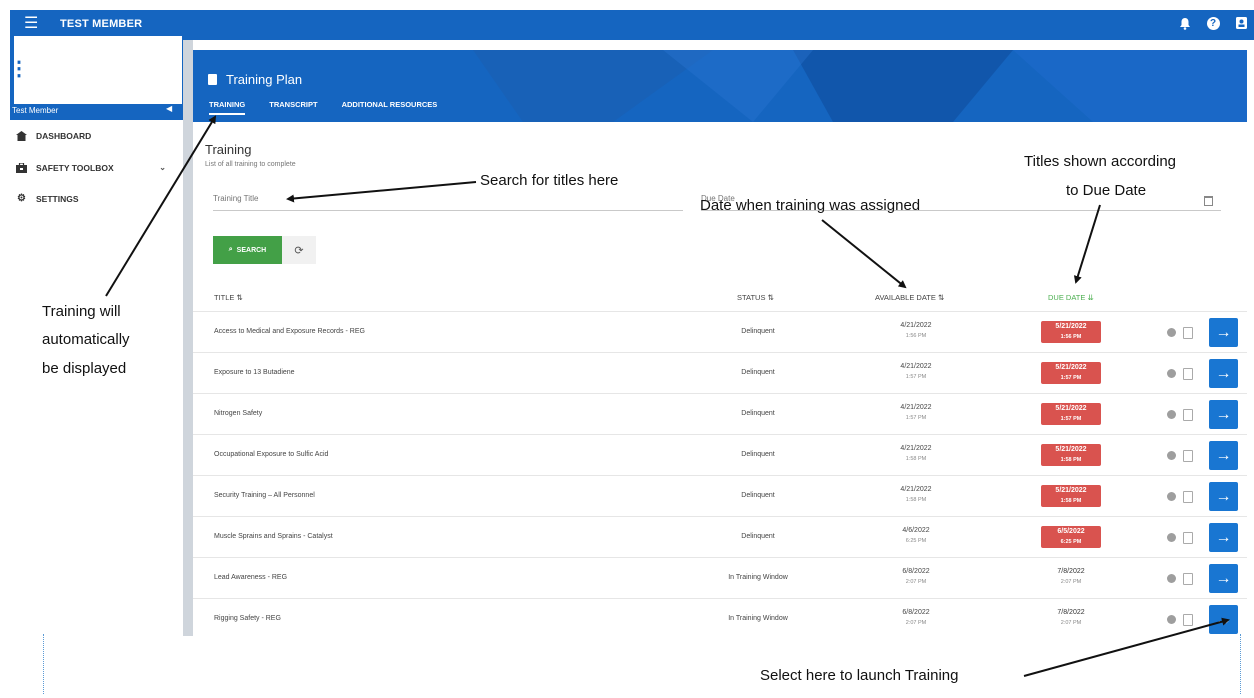 This screenshot has width=1254, height=698. What do you see at coordinates (64, 135) in the screenshot?
I see `sidebar-item-label: DASHBOARD` at bounding box center [64, 135].